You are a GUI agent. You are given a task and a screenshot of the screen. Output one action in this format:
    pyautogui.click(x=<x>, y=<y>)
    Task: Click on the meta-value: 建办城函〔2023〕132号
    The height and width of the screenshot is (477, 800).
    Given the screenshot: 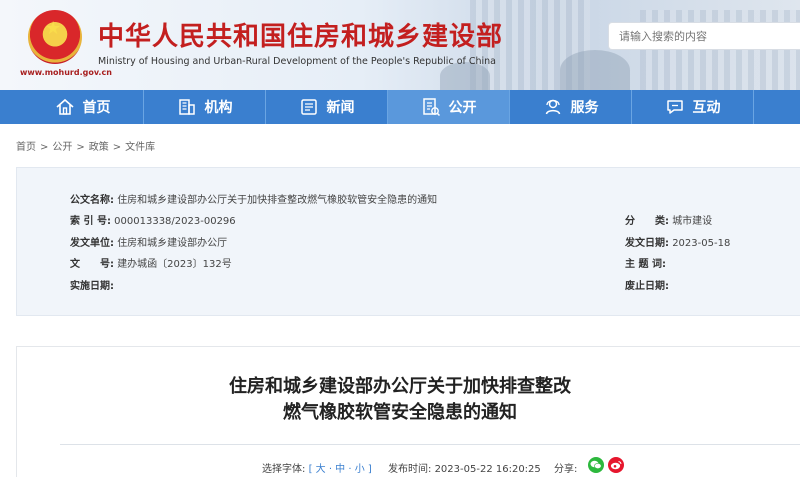 What is the action you would take?
    pyautogui.click(x=174, y=264)
    